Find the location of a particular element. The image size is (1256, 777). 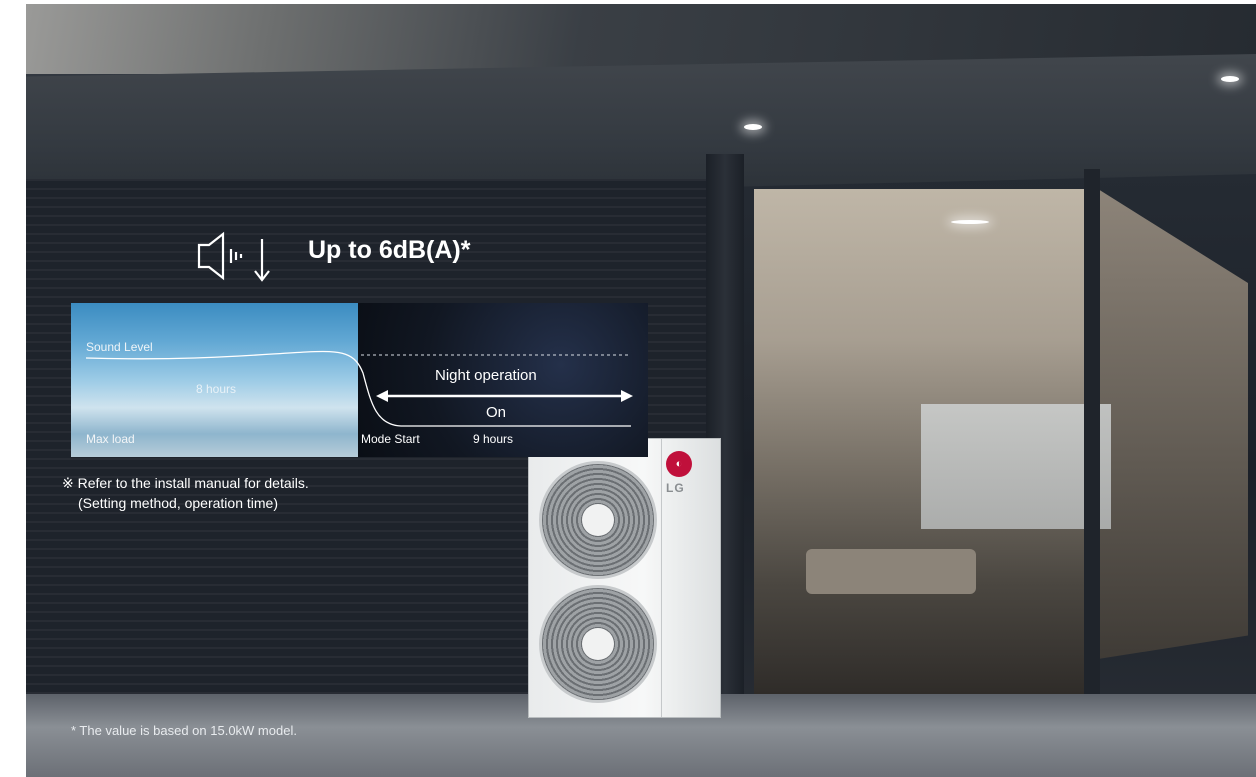

lg-logo-icon: ◐ is located at coordinates (679, 464).